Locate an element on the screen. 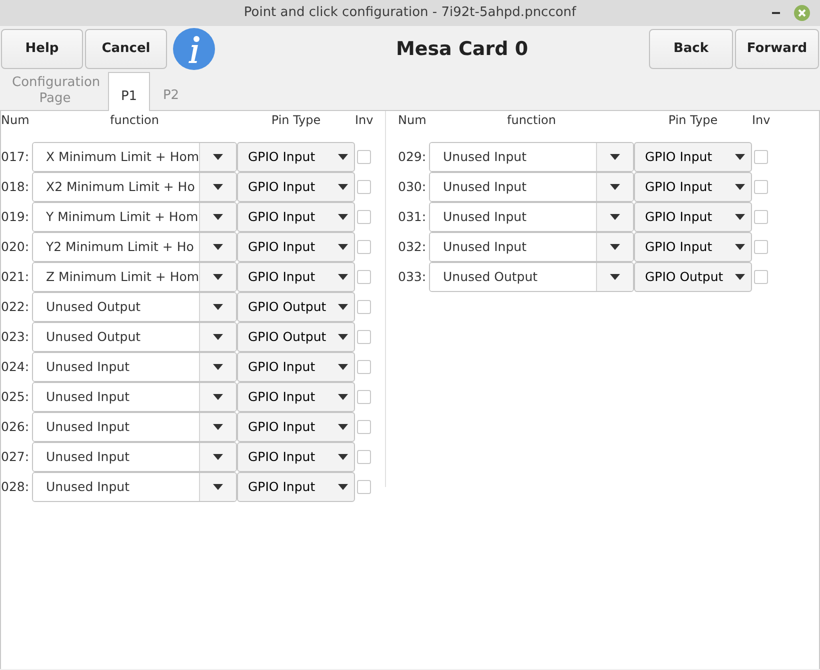 The width and height of the screenshot is (820, 670). column-header: function is located at coordinates (135, 120).